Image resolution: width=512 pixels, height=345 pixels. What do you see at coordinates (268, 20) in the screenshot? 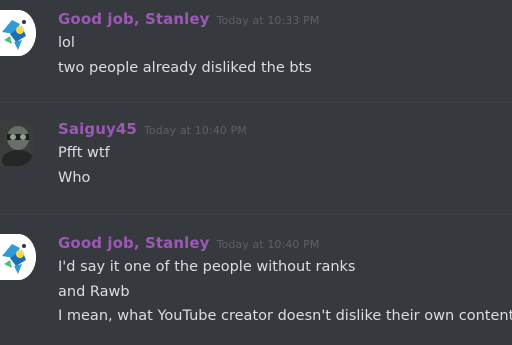
I see `timestamp: Today at 10:33 PM` at bounding box center [268, 20].